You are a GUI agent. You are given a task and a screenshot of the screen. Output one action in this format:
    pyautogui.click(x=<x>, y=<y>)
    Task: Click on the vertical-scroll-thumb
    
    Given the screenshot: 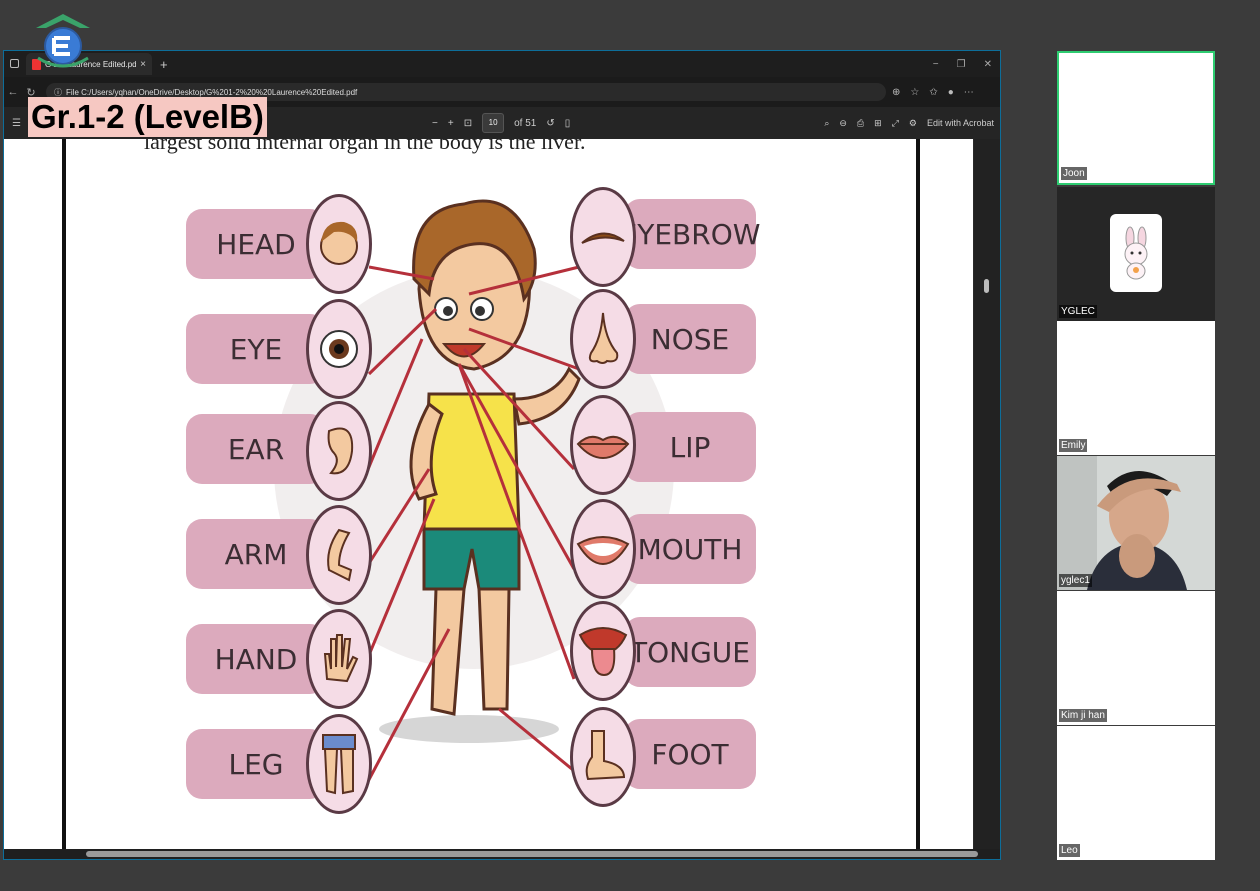 What is the action you would take?
    pyautogui.click(x=986, y=286)
    